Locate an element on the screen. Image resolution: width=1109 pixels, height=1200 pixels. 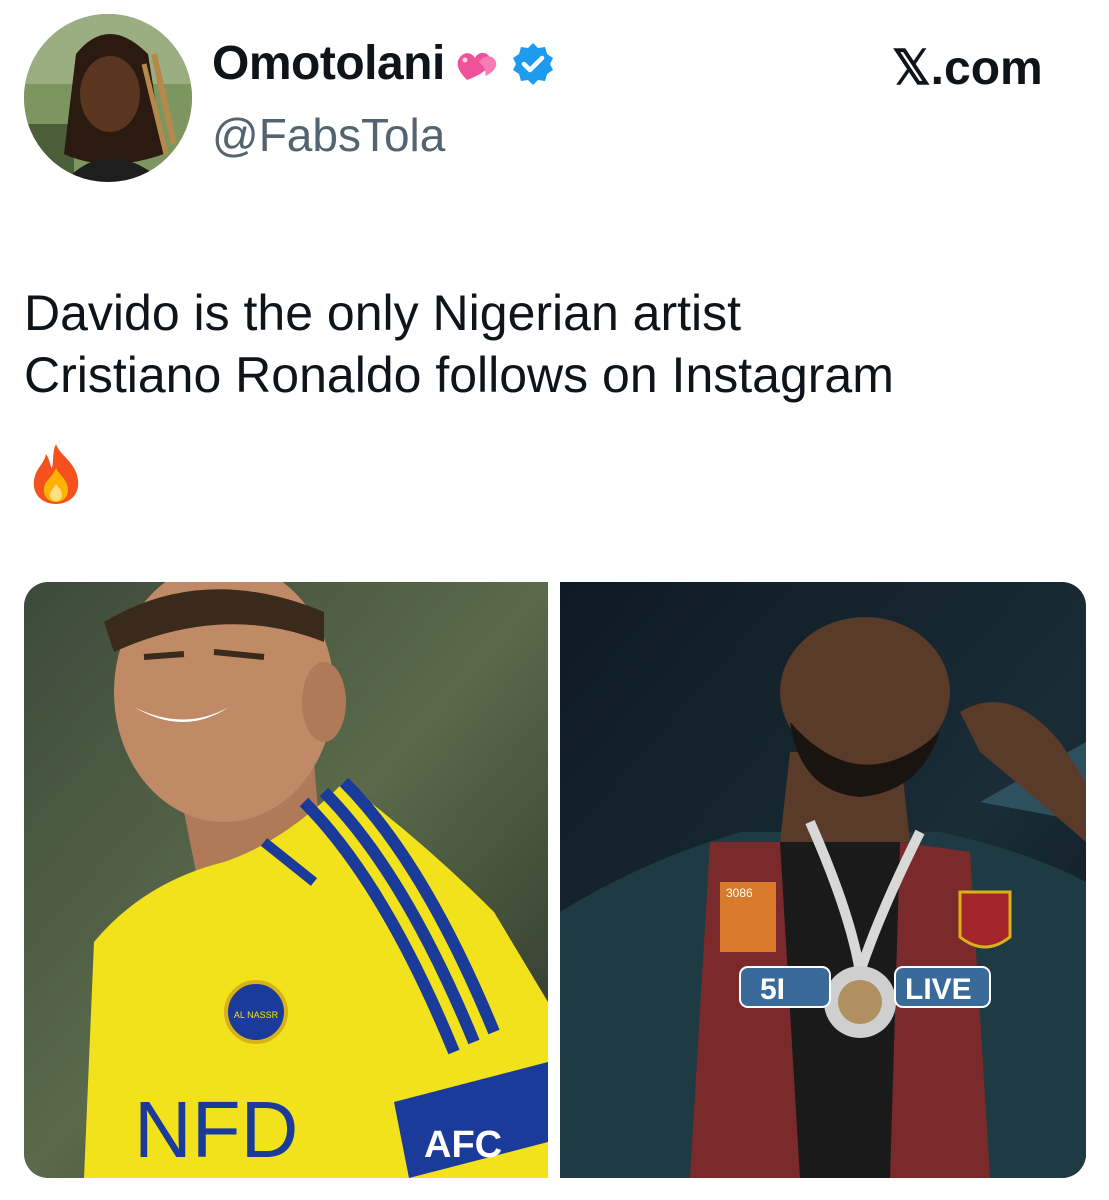
fire-emoji-icon is located at coordinates (56, 473).